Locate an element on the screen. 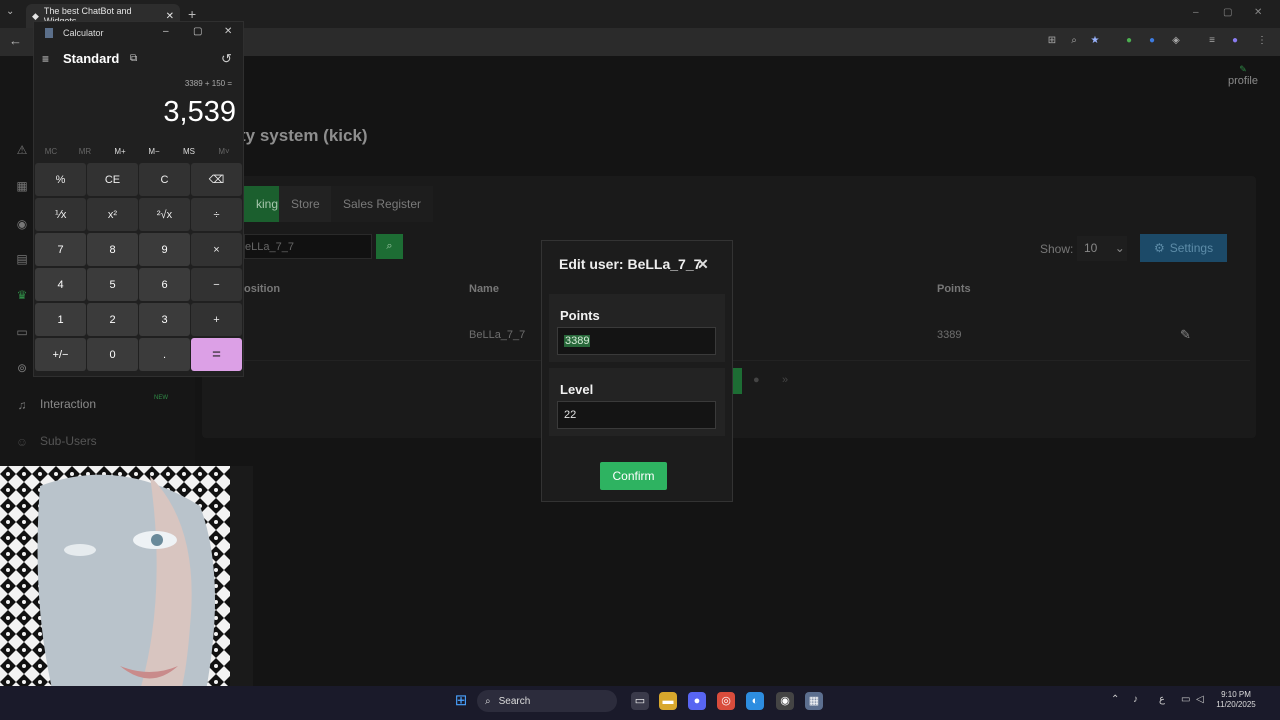 This screenshot has height=720, width=1280. modal-close-icon: ✕ is located at coordinates (703, 264).